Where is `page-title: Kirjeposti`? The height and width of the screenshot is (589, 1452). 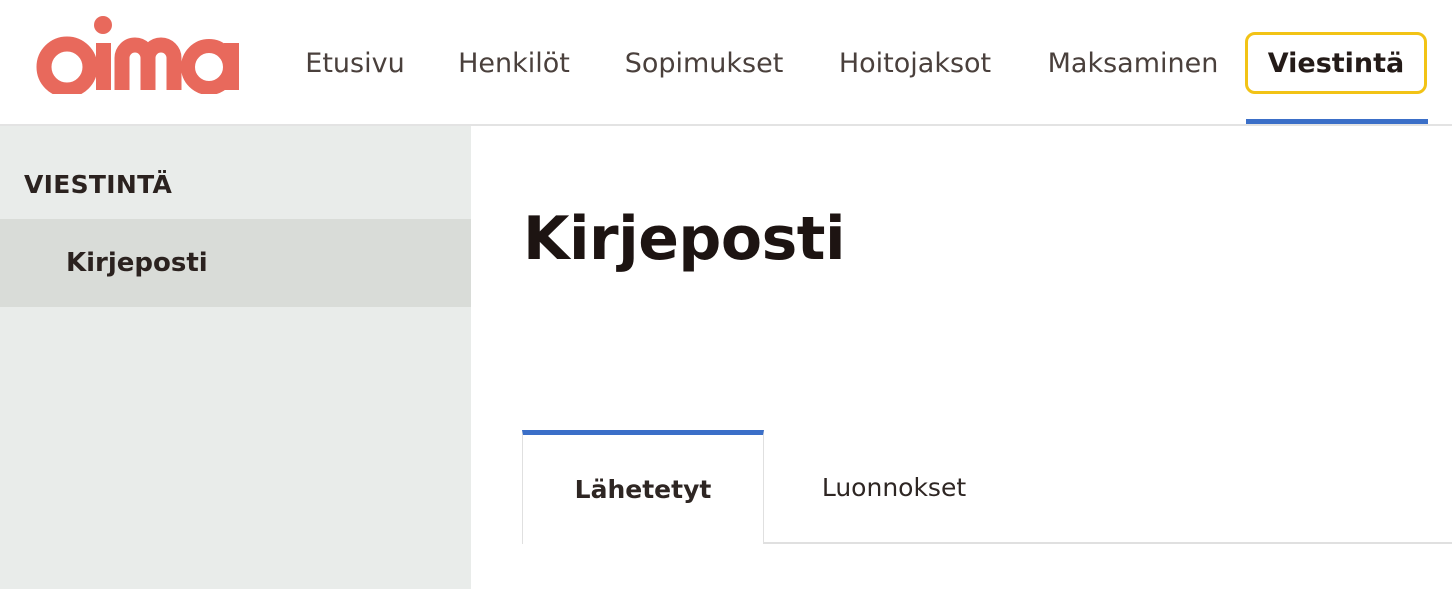 page-title: Kirjeposti is located at coordinates (684, 239).